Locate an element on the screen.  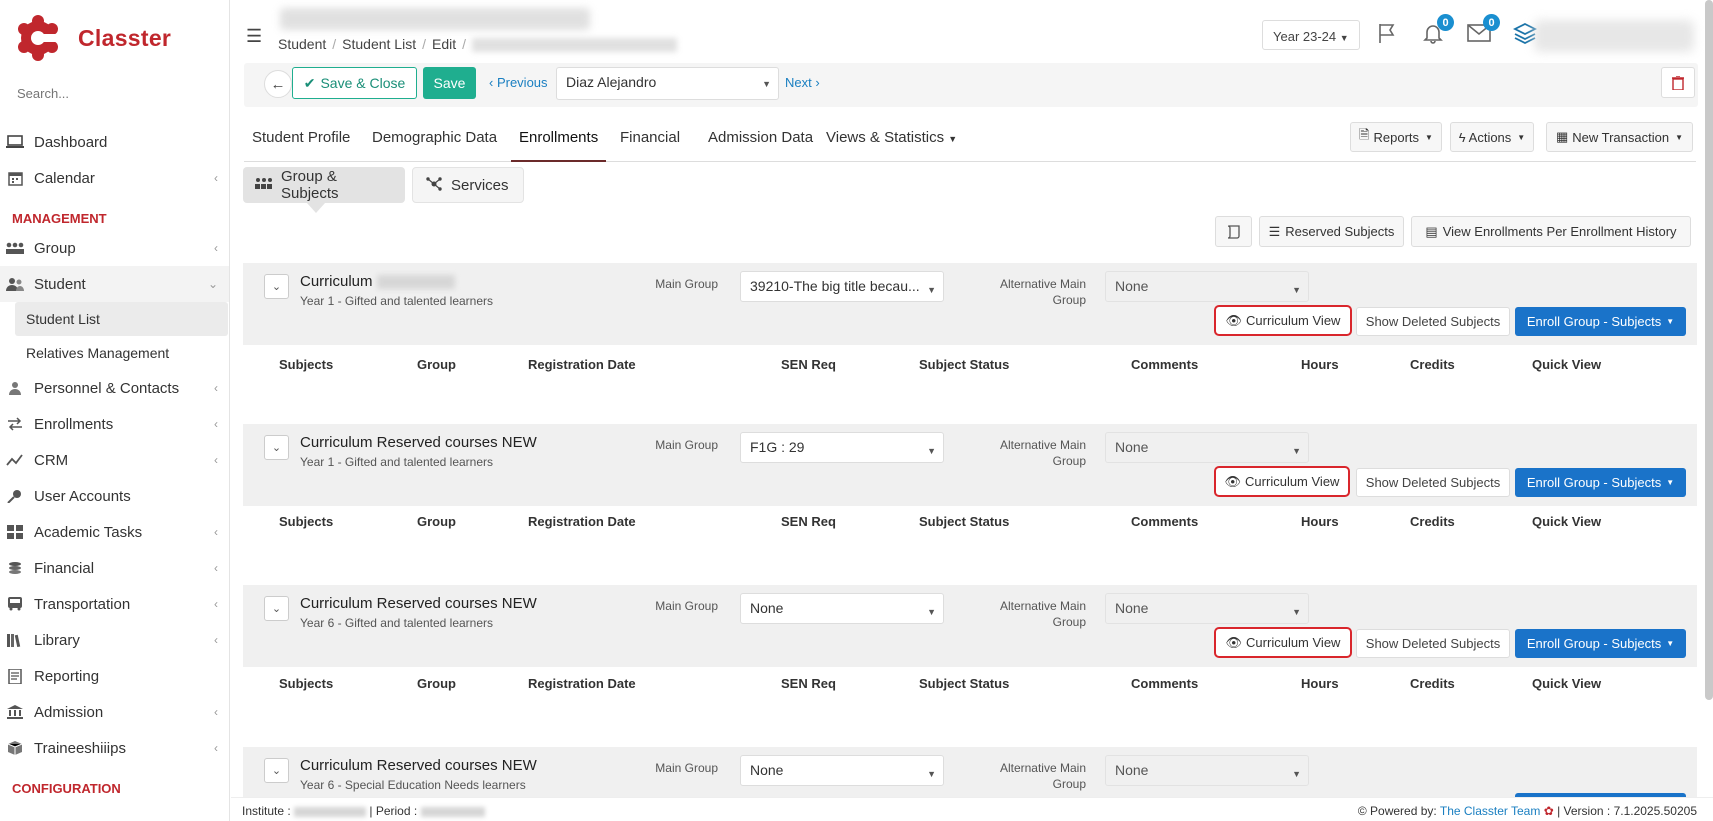
sidebar-item-financial: Financial ‹ is located at coordinates (114, 568).